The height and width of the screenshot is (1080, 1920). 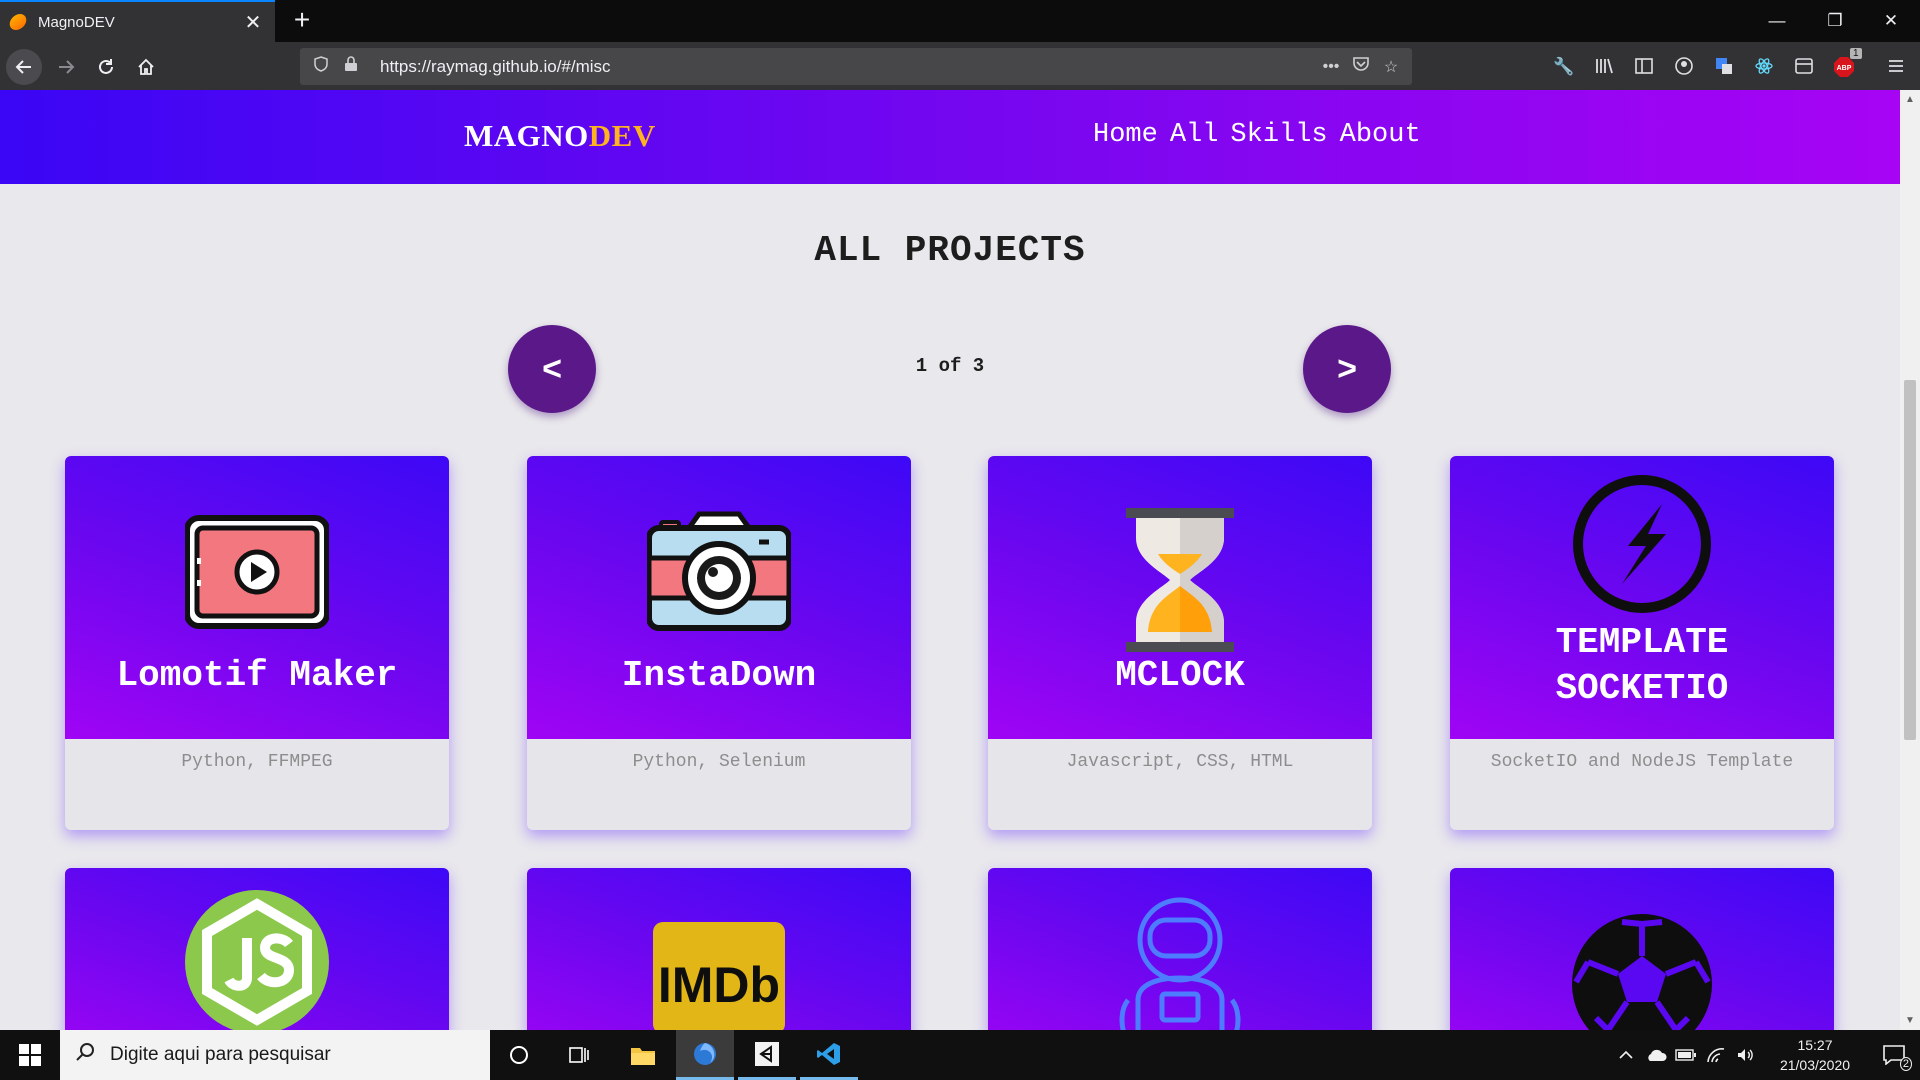 I want to click on reload-button, so click(x=106, y=67).